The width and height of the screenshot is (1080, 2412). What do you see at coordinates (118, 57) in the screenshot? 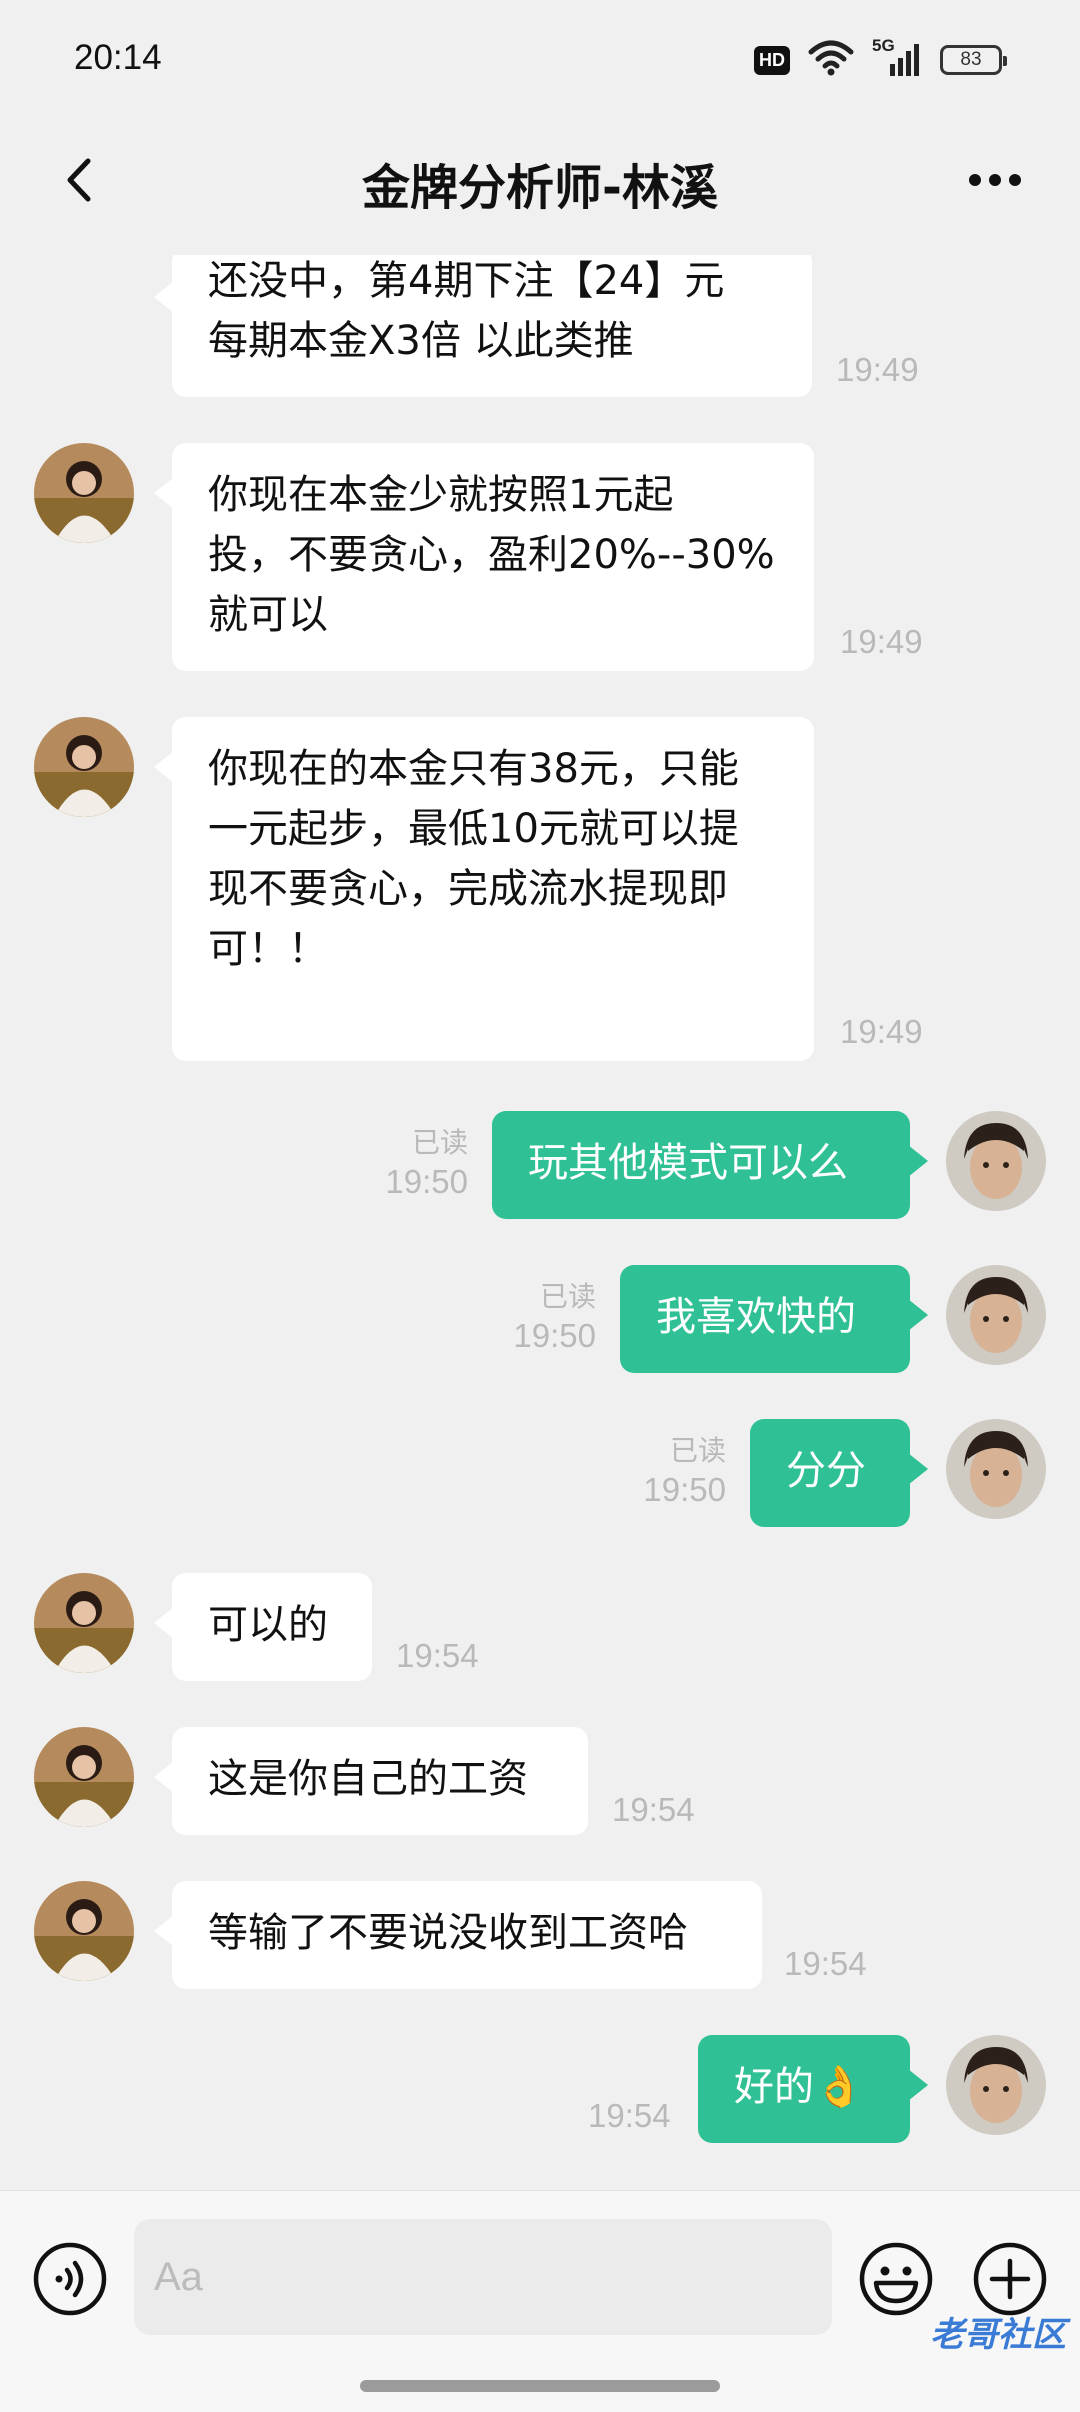
I see `status-time: 20:14` at bounding box center [118, 57].